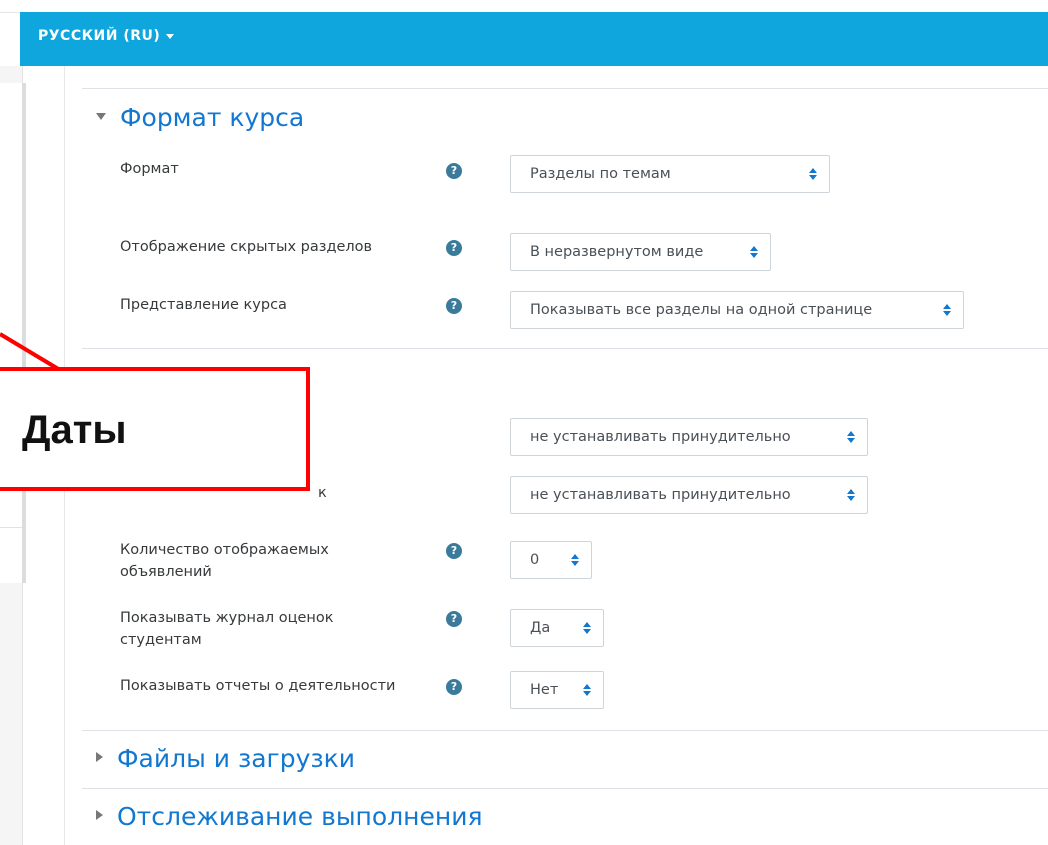 The width and height of the screenshot is (1048, 845). I want to click on section-title: Файлы и загрузки, so click(236, 758).